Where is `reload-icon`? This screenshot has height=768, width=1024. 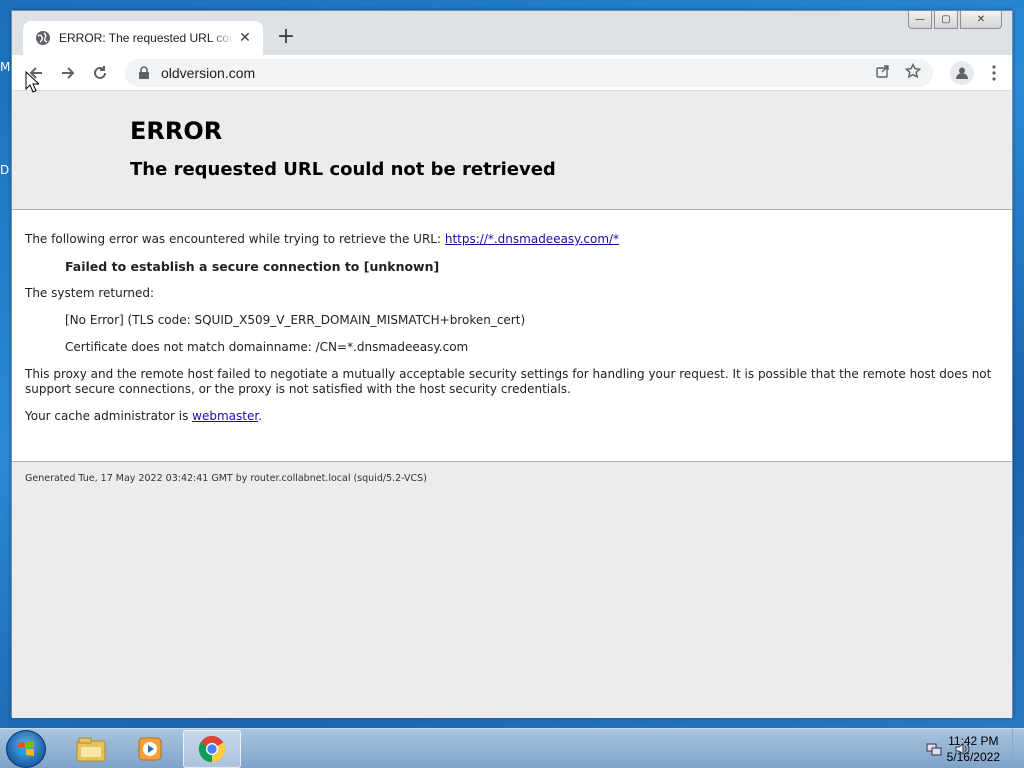
reload-icon is located at coordinates (100, 72).